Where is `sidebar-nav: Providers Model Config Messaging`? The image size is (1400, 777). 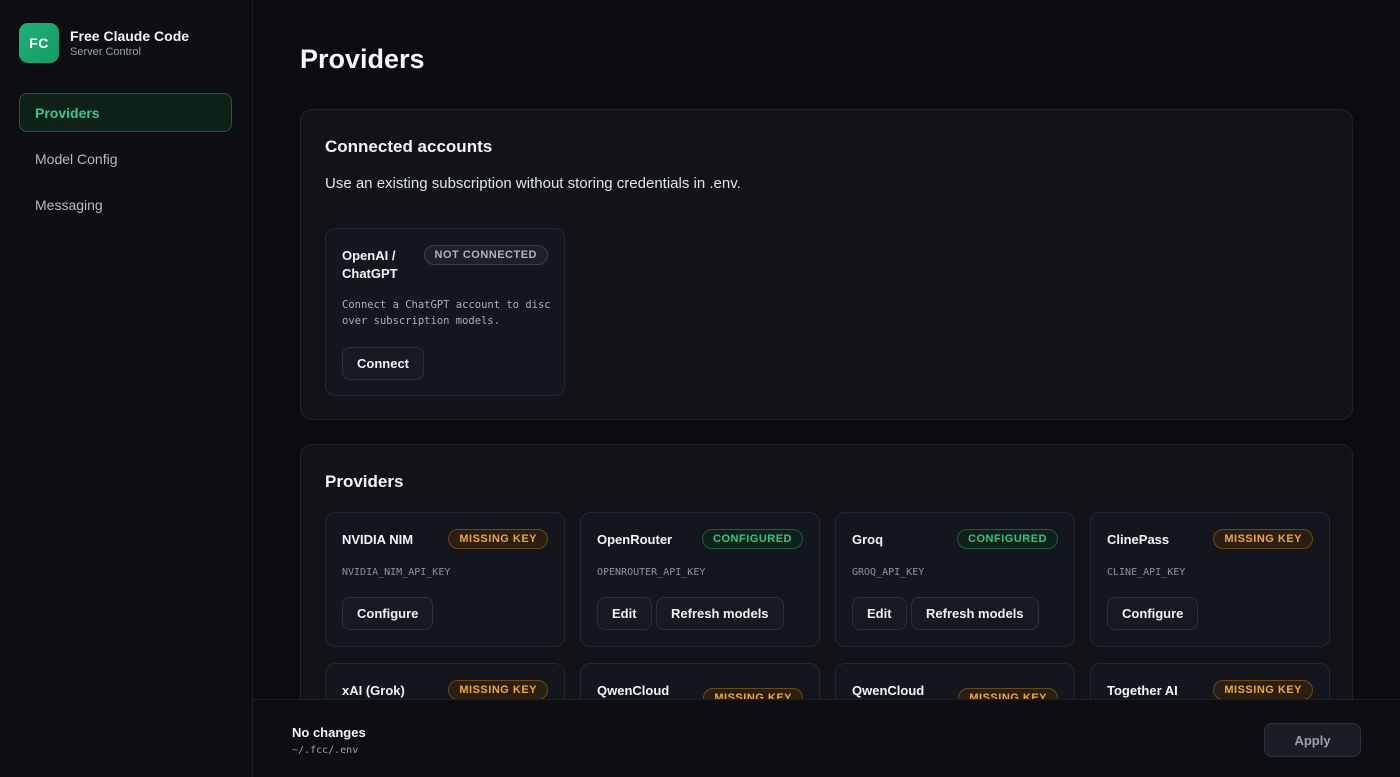 sidebar-nav: Providers Model Config Messaging is located at coordinates (125, 162).